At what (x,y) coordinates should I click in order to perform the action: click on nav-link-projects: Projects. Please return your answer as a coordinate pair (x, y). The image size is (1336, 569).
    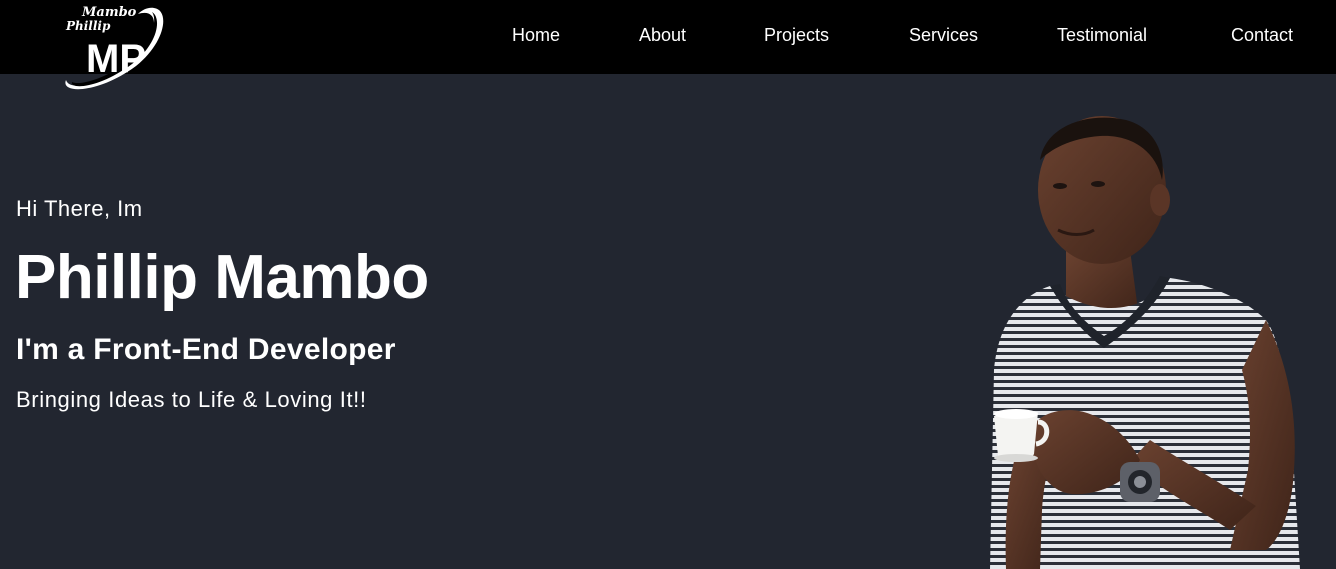
    Looking at the image, I should click on (796, 35).